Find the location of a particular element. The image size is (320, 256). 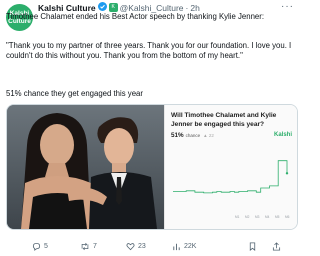

x-tick-label: M2 is located at coordinates (247, 217).